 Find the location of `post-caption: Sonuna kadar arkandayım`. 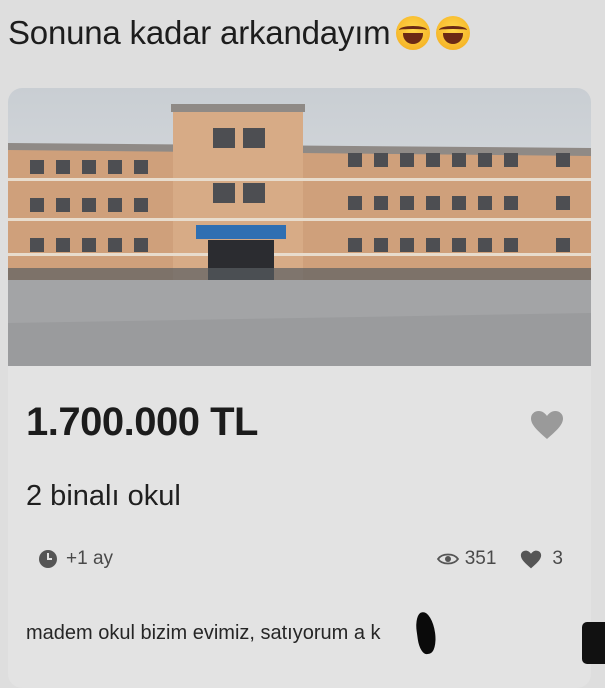

post-caption: Sonuna kadar arkandayım is located at coordinates (239, 33).